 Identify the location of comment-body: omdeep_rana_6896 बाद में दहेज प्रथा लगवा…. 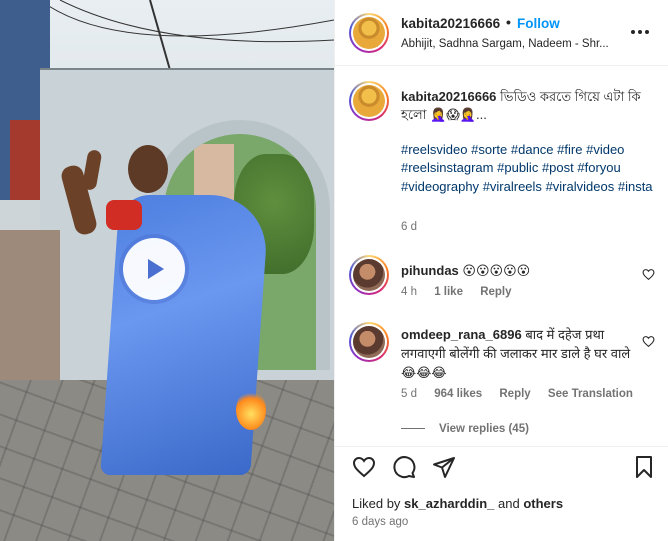
(517, 353).